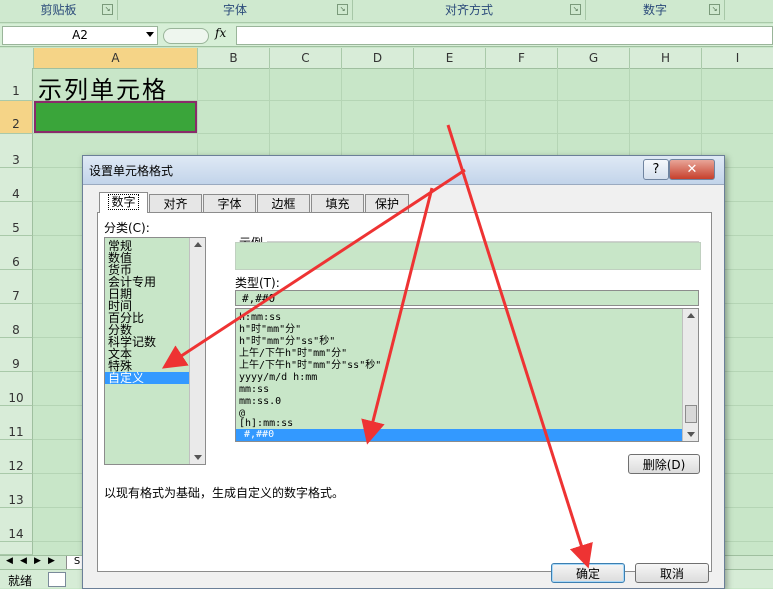 The width and height of the screenshot is (773, 589). Describe the element at coordinates (460, 435) in the screenshot. I see `list-item-selected: #,##0` at that location.